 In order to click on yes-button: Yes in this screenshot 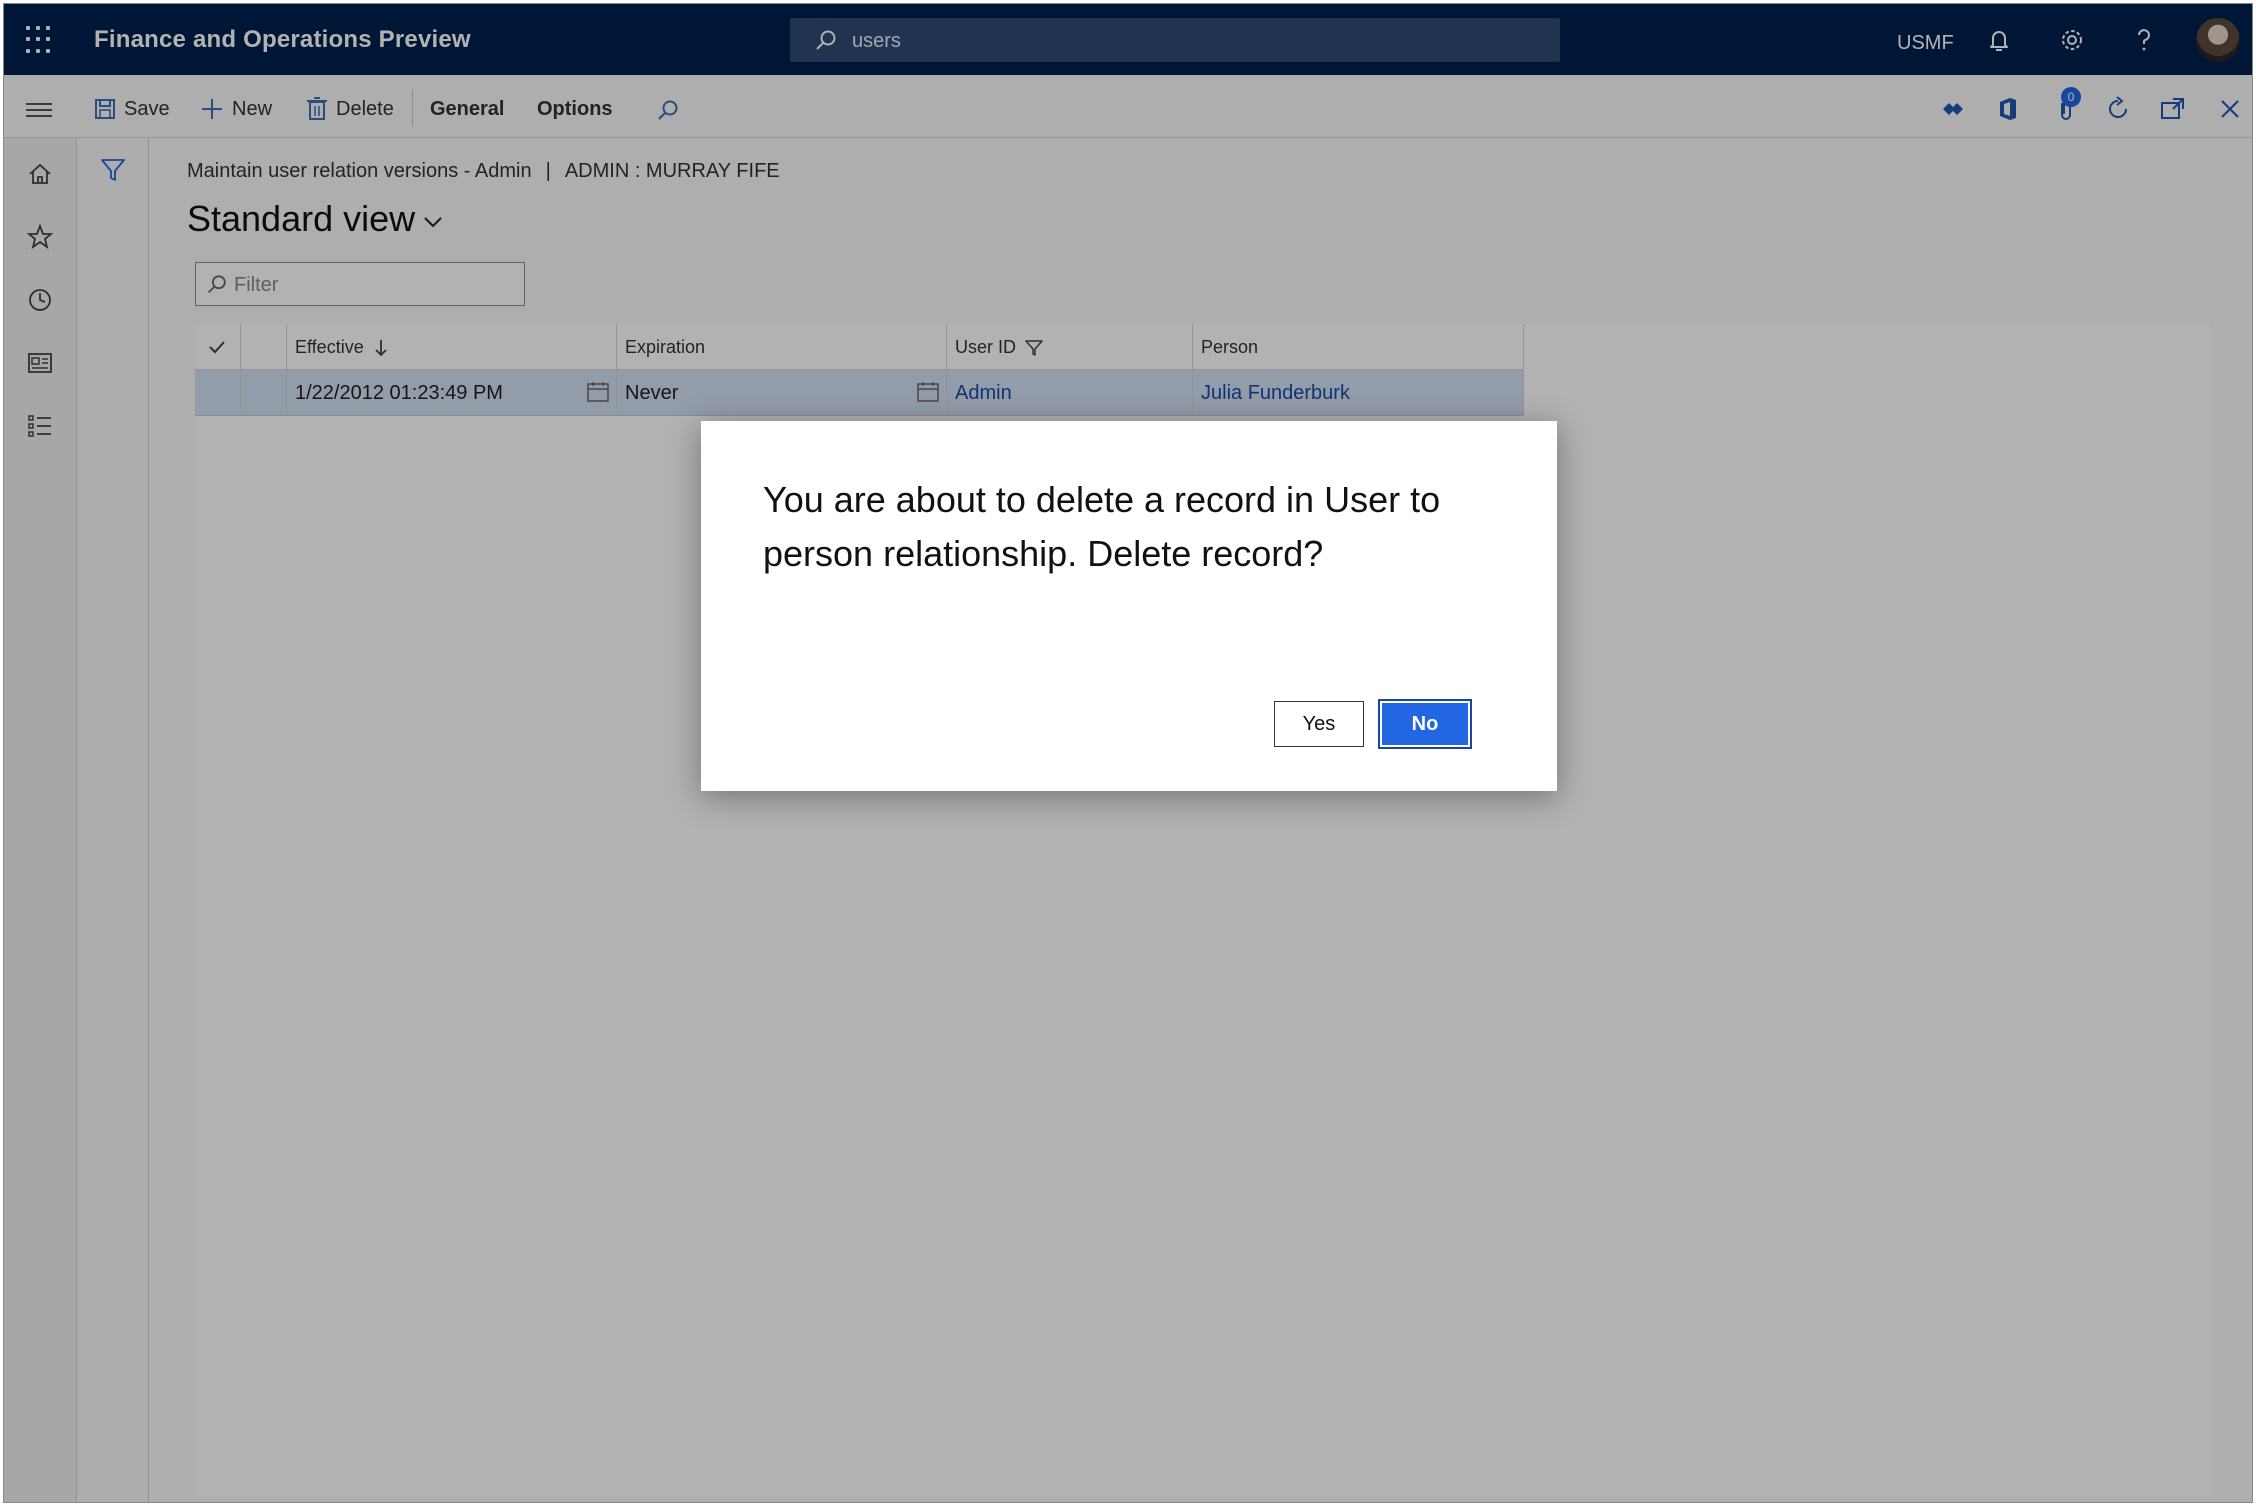, I will do `click(1319, 724)`.